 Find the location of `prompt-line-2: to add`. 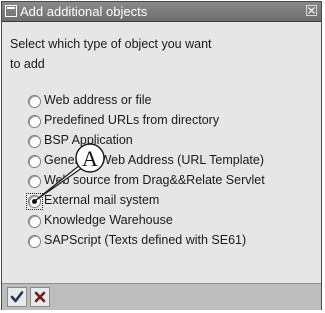

prompt-line-2: to add is located at coordinates (27, 64).